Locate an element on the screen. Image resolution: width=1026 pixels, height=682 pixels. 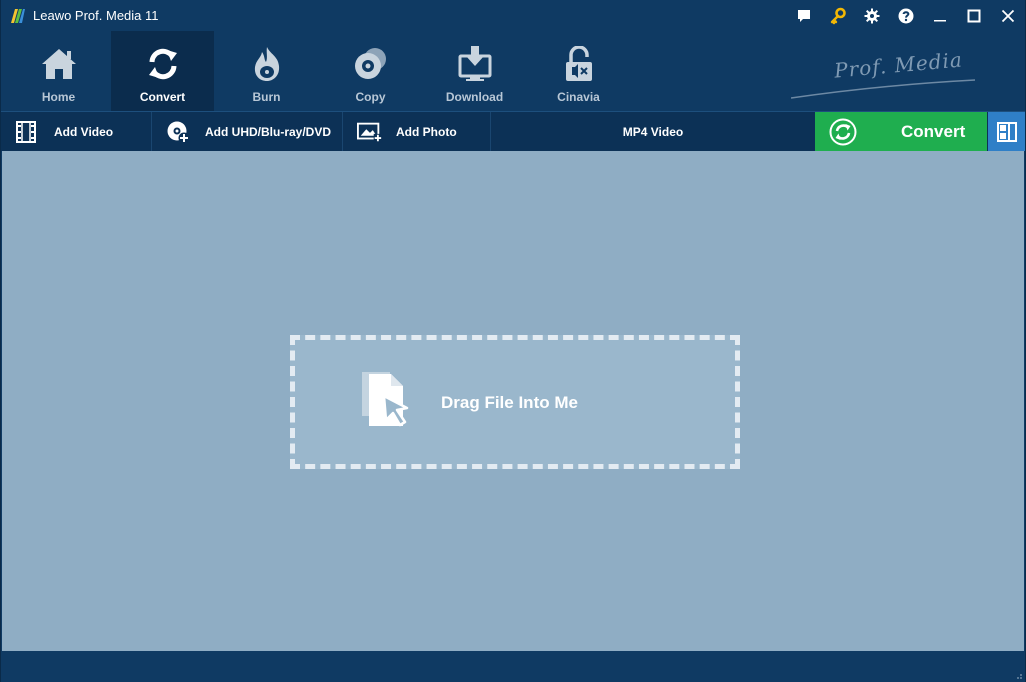
register-key-icon is located at coordinates (838, 15).